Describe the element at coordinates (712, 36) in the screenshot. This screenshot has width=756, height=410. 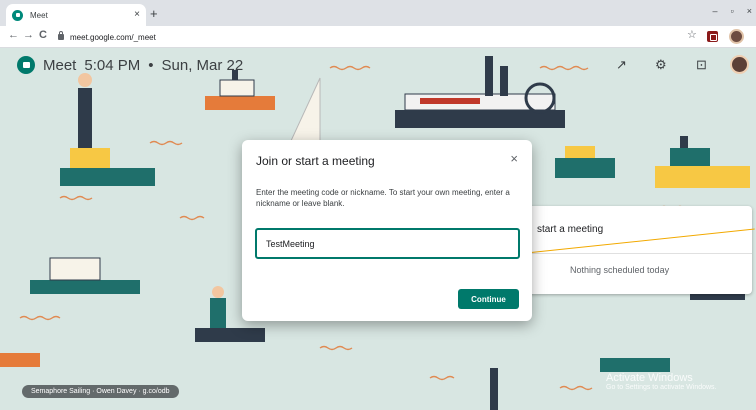
I see `pdf-extension-icon` at that location.